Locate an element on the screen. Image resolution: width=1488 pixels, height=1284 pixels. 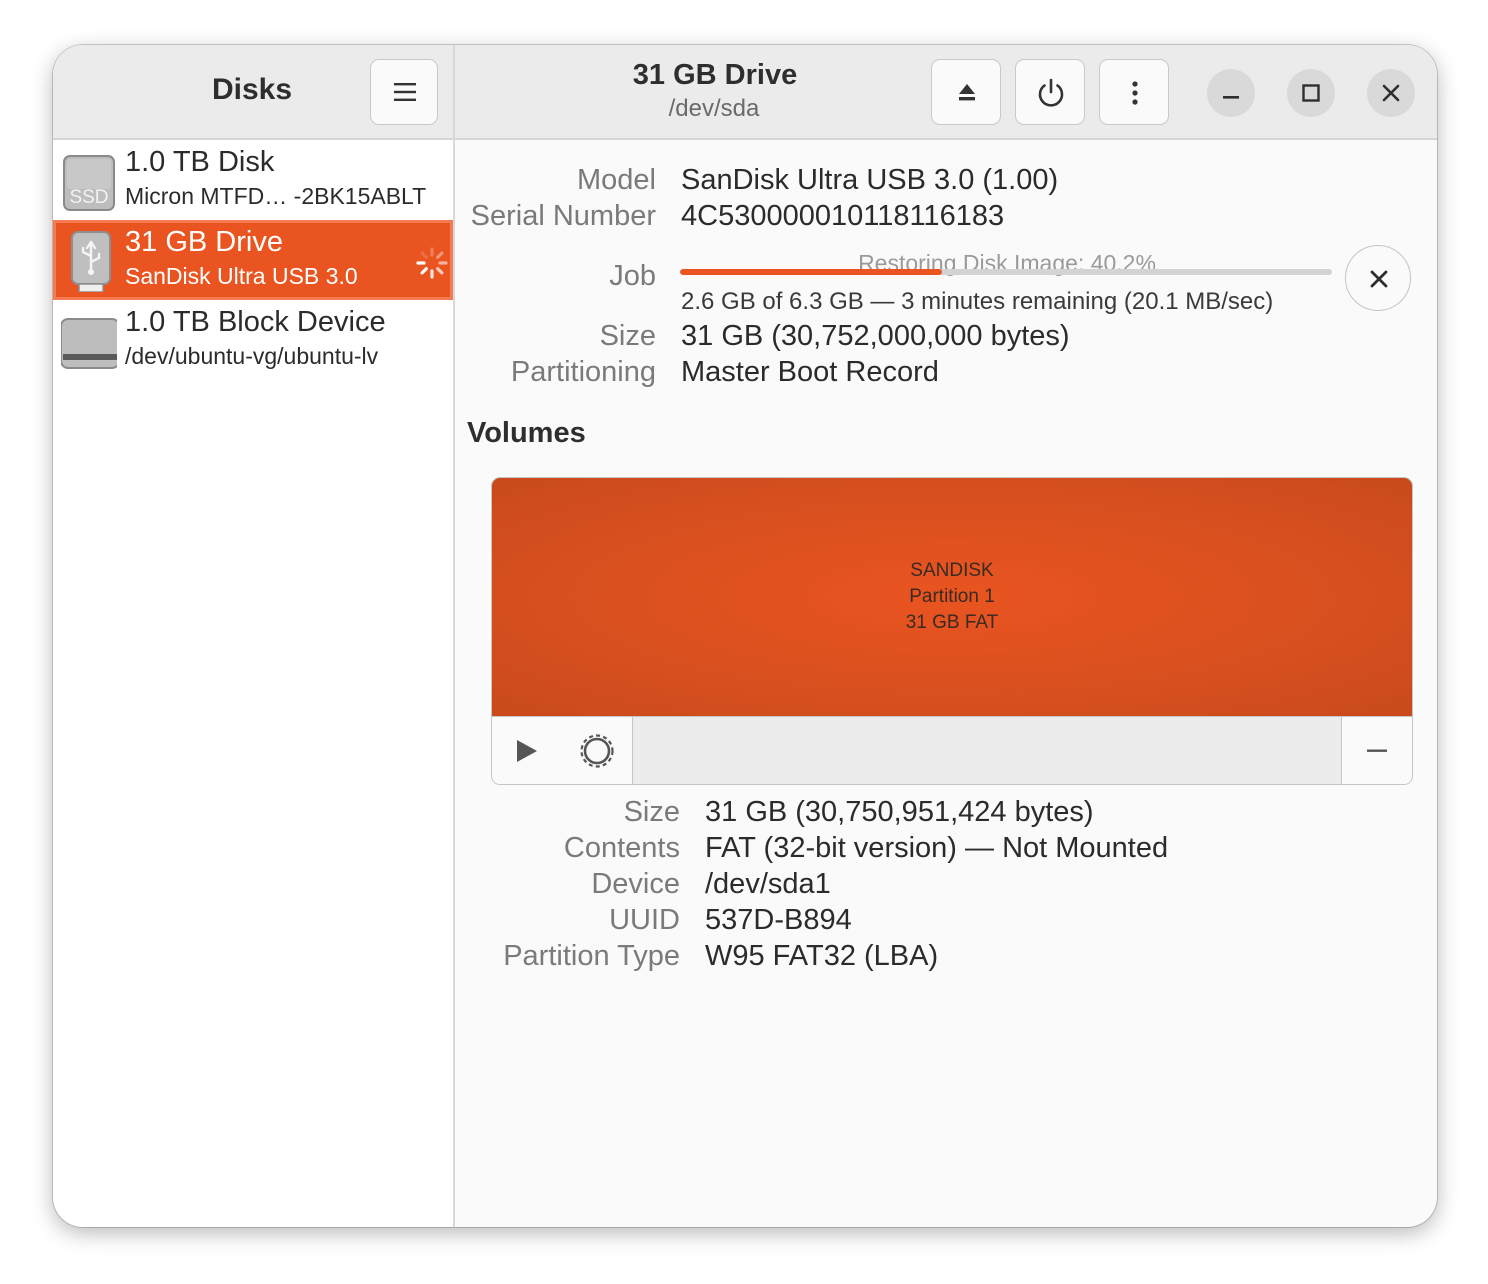
play-icon is located at coordinates (527, 751).